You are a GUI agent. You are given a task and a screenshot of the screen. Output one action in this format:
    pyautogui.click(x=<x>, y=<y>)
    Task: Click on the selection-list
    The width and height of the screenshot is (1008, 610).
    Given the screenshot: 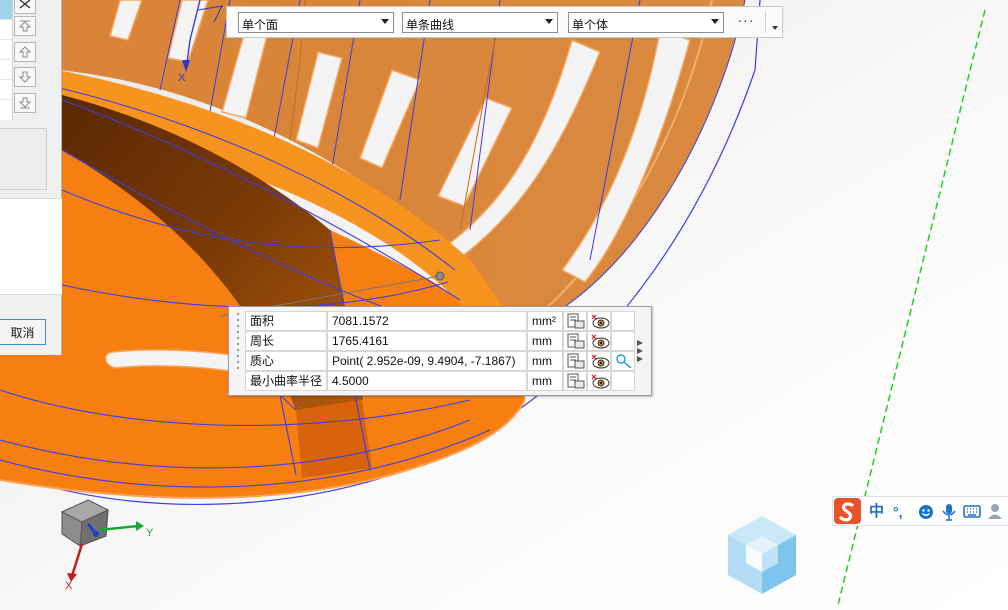 What is the action you would take?
    pyautogui.click(x=6, y=60)
    